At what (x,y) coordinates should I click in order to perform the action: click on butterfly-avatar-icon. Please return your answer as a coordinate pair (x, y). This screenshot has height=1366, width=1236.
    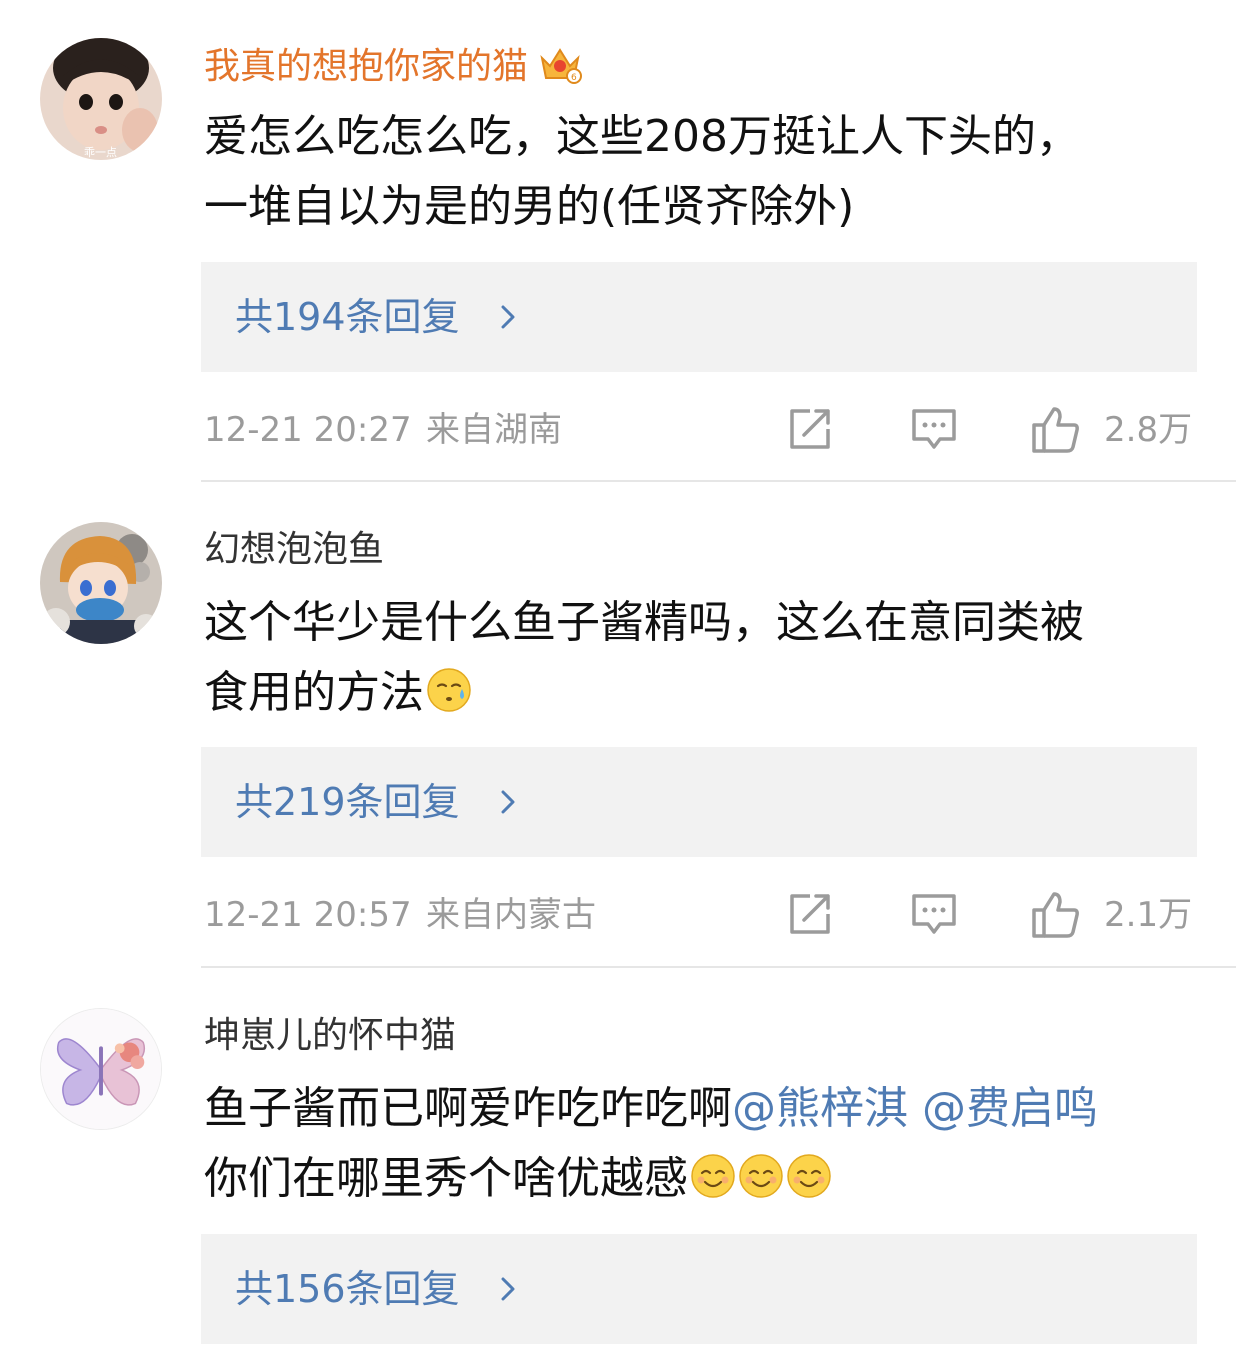
    Looking at the image, I should click on (101, 1069).